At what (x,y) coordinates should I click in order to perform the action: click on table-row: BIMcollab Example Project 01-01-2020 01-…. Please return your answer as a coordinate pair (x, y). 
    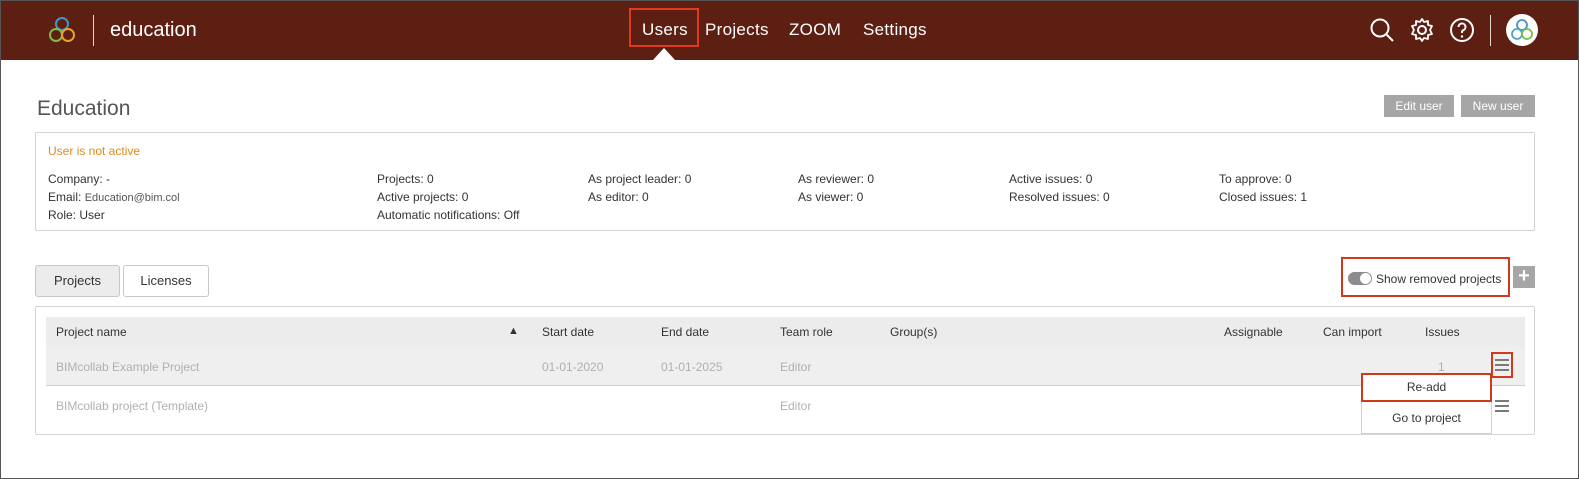
    Looking at the image, I should click on (785, 366).